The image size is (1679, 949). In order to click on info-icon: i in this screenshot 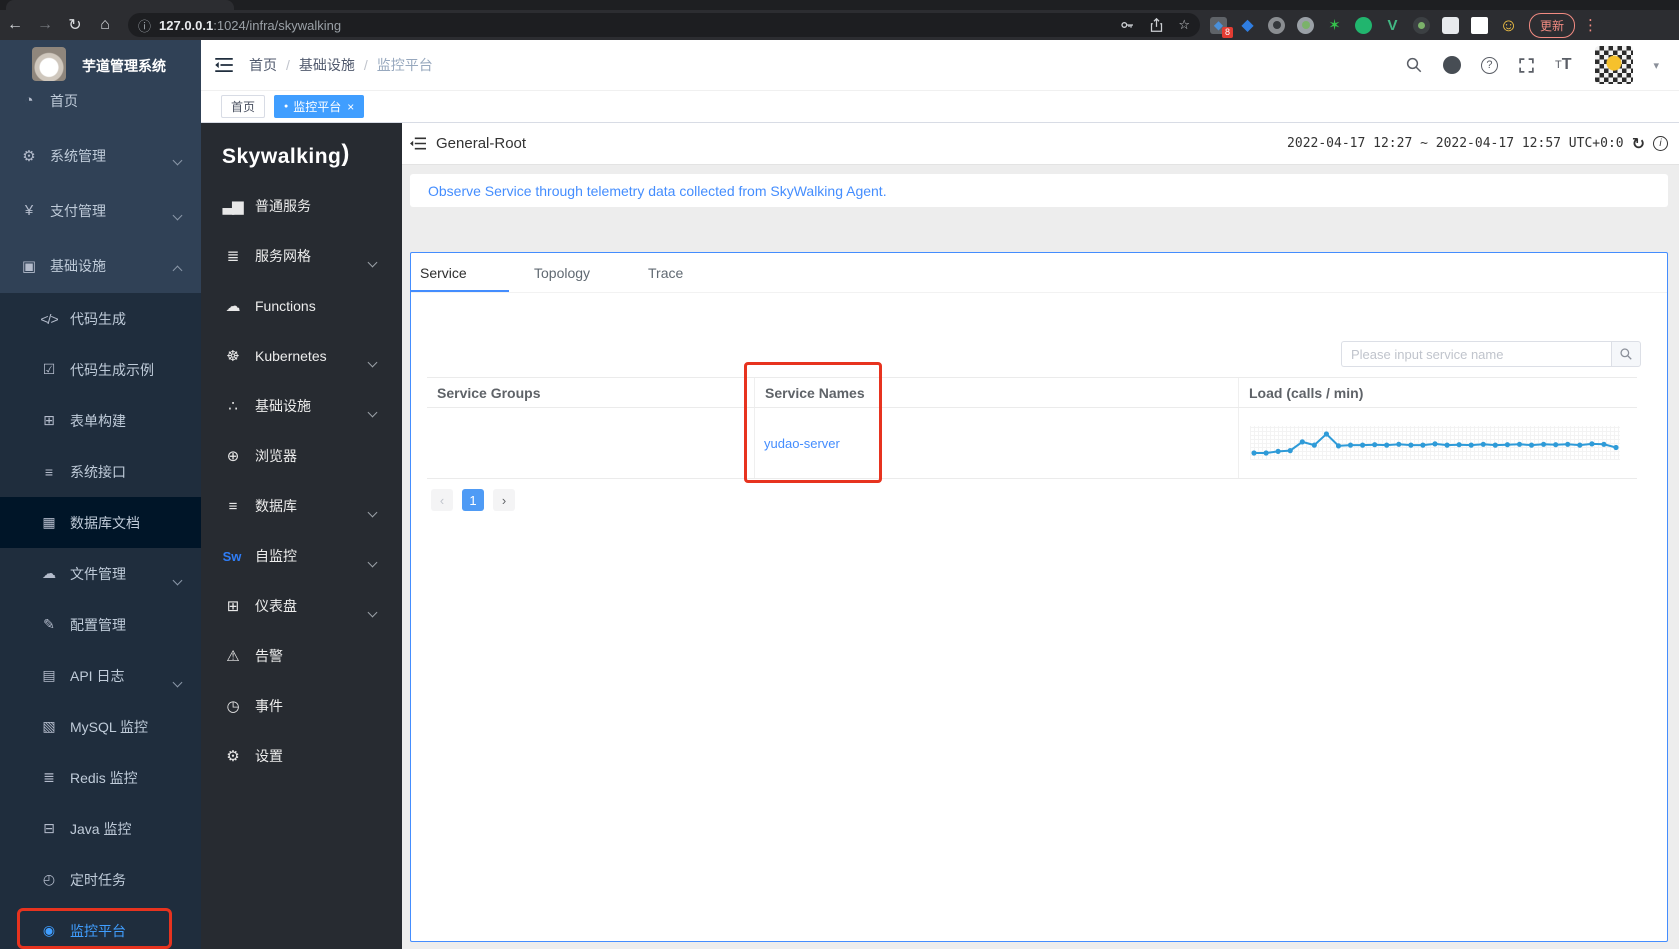, I will do `click(1660, 143)`.